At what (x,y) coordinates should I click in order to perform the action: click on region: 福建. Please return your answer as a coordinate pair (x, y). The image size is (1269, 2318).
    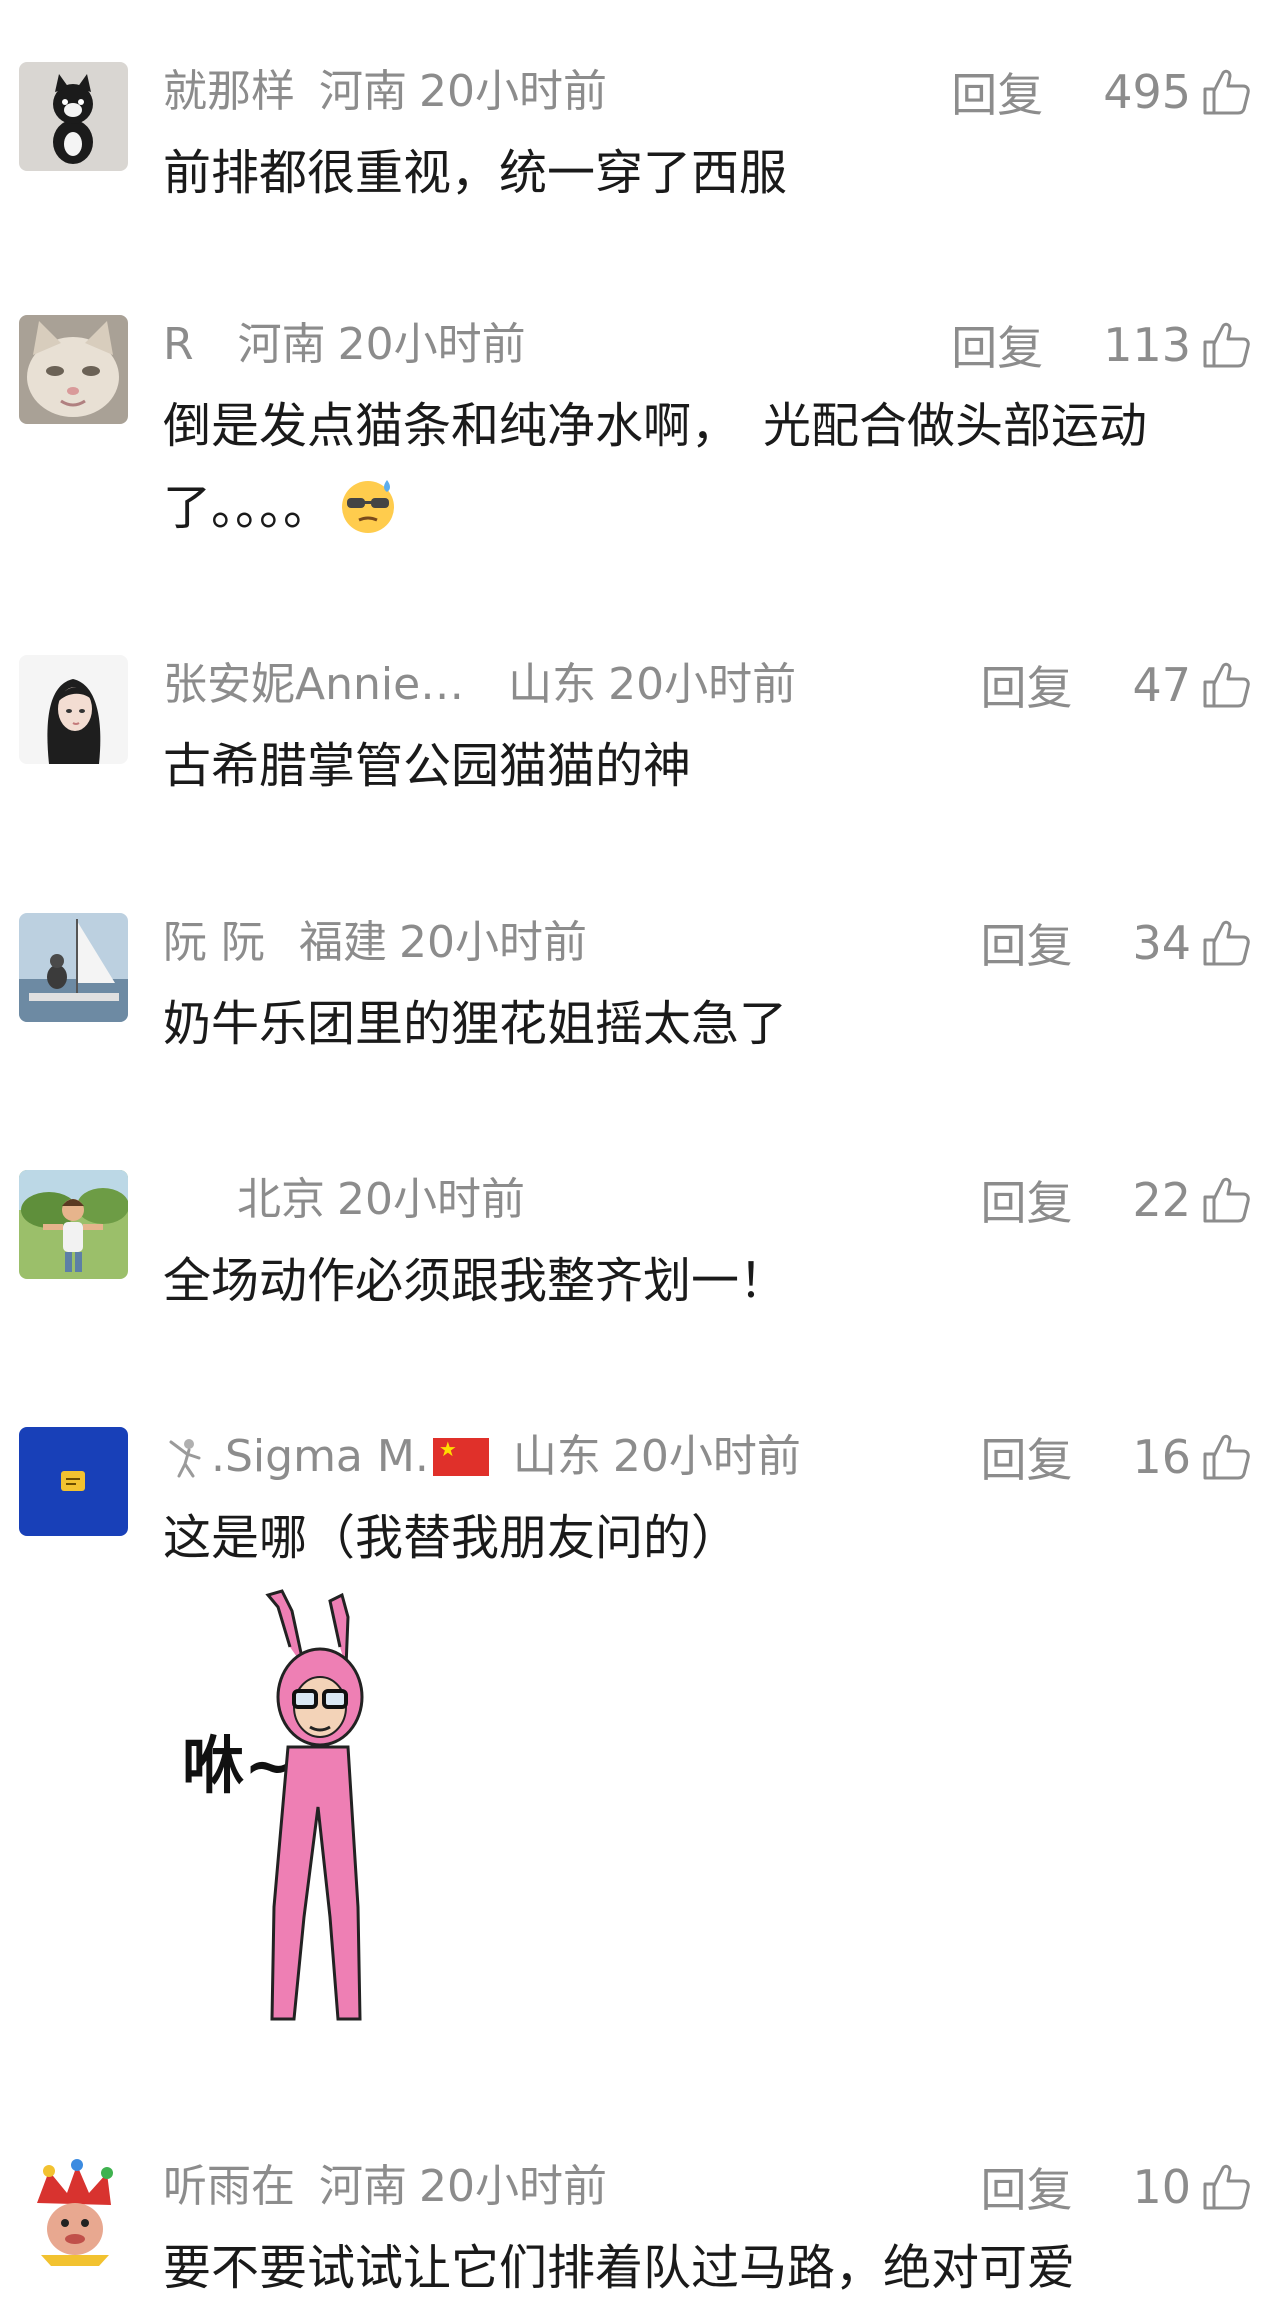
    Looking at the image, I should click on (343, 942).